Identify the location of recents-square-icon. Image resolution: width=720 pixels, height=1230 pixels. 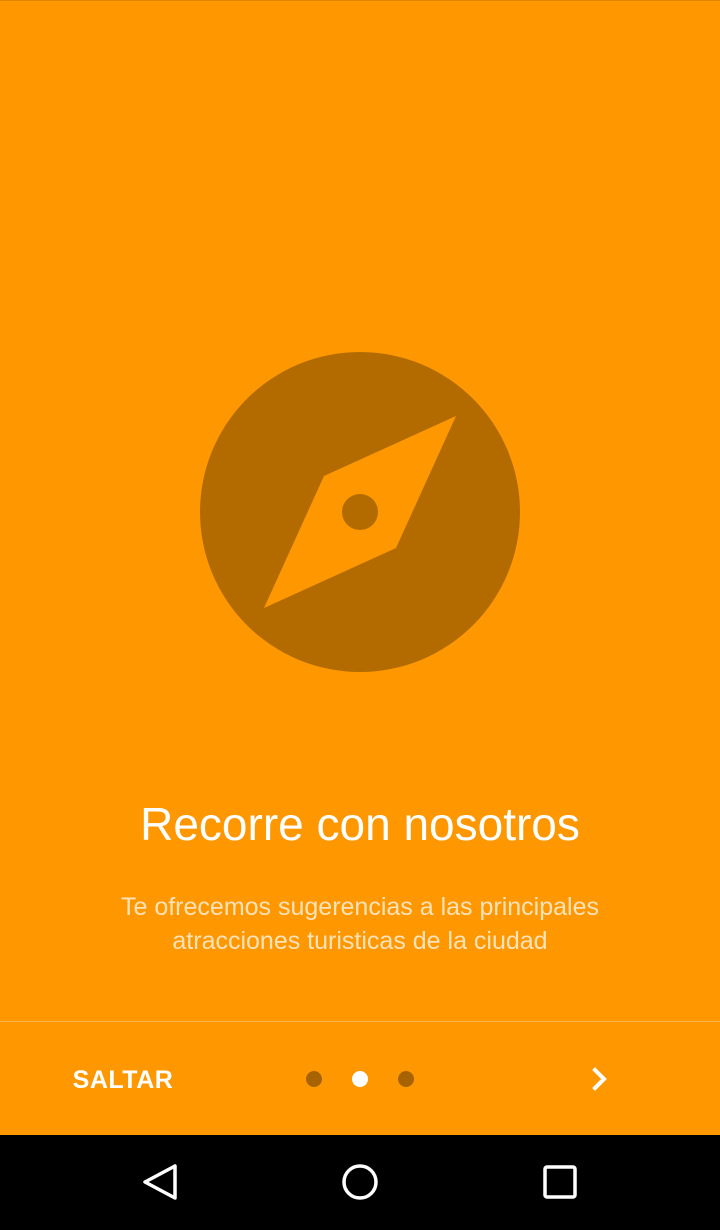
(560, 1182).